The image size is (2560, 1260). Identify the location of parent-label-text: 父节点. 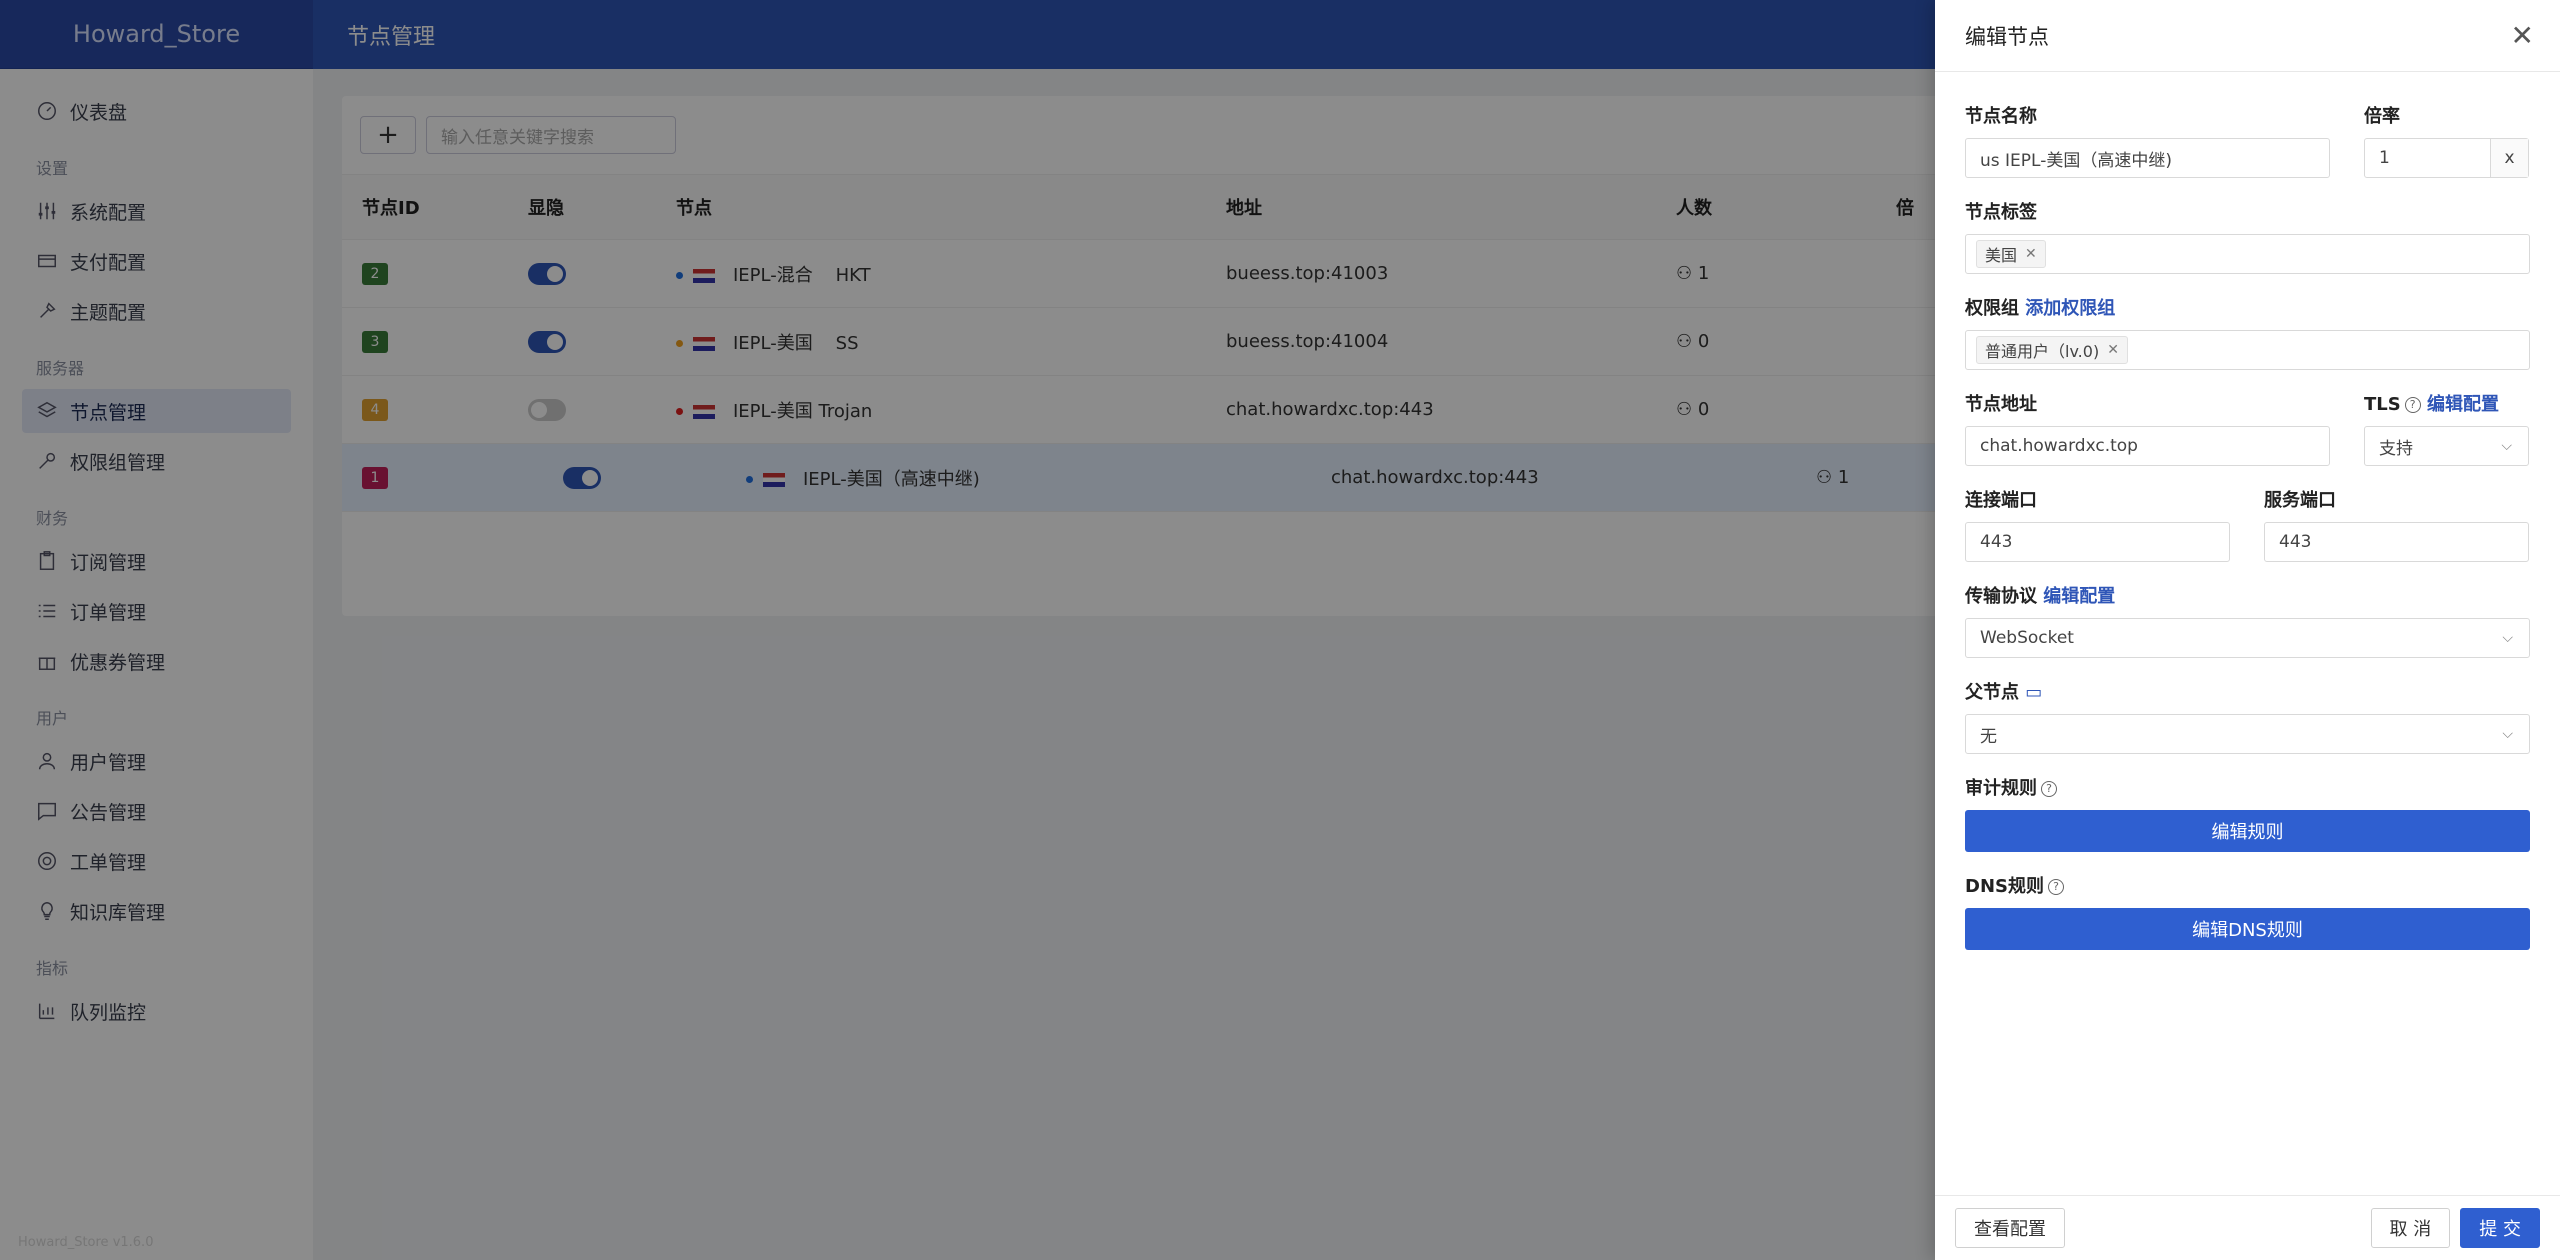
(1992, 692).